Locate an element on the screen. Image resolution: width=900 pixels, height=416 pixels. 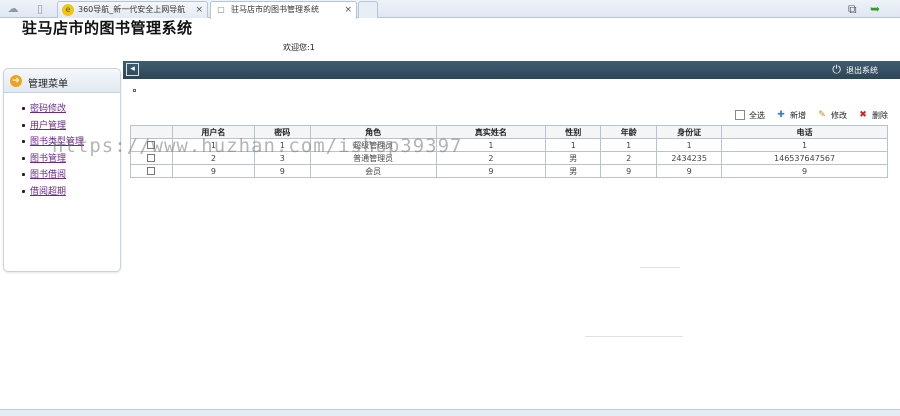
col-header-role: 角色 is located at coordinates (373, 132).